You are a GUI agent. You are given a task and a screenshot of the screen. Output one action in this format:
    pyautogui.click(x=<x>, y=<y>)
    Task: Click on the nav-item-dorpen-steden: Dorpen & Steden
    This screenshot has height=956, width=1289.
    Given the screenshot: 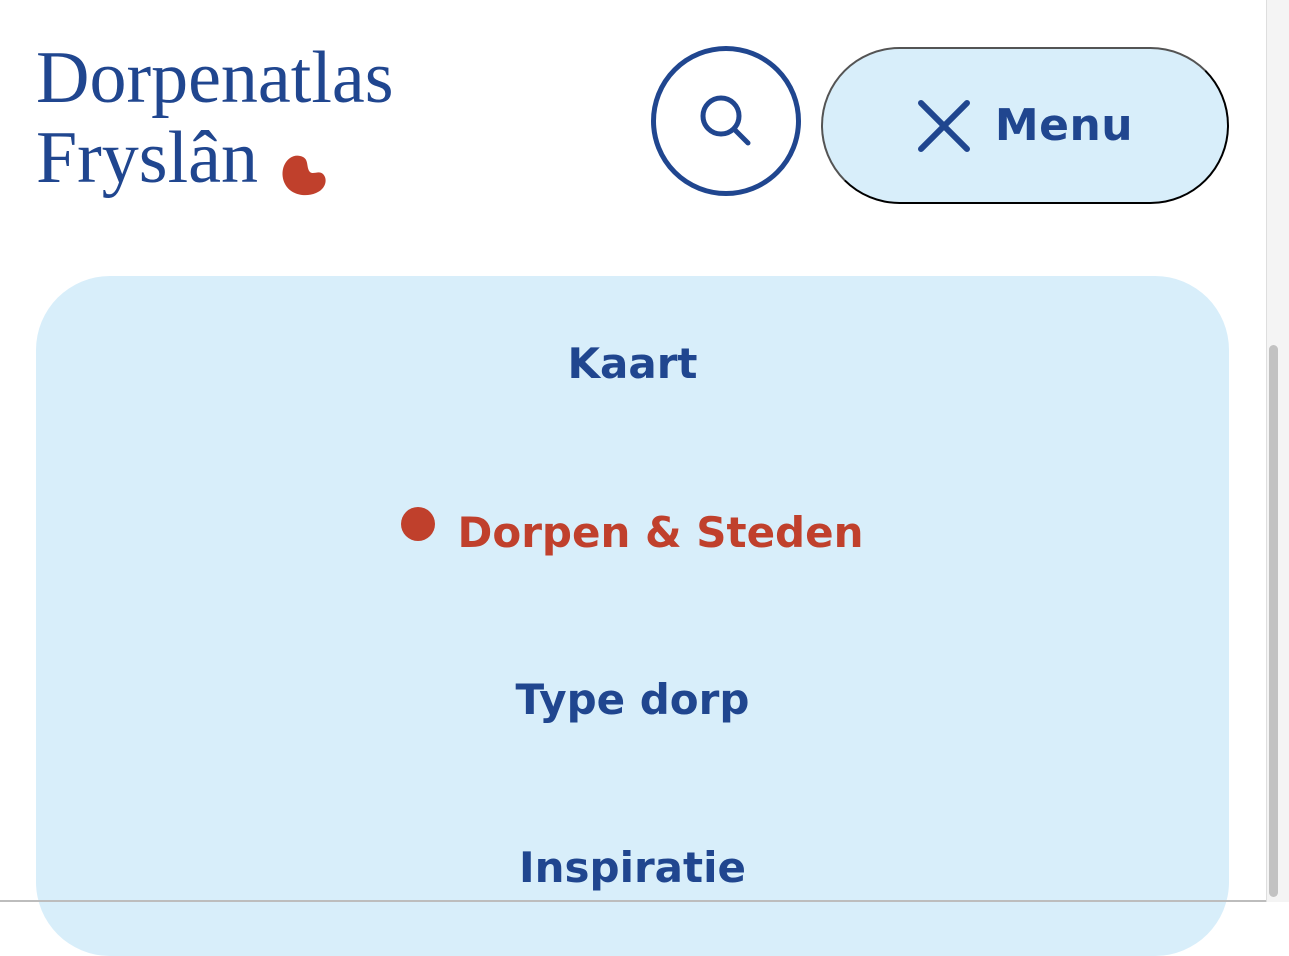 What is the action you would take?
    pyautogui.click(x=632, y=532)
    